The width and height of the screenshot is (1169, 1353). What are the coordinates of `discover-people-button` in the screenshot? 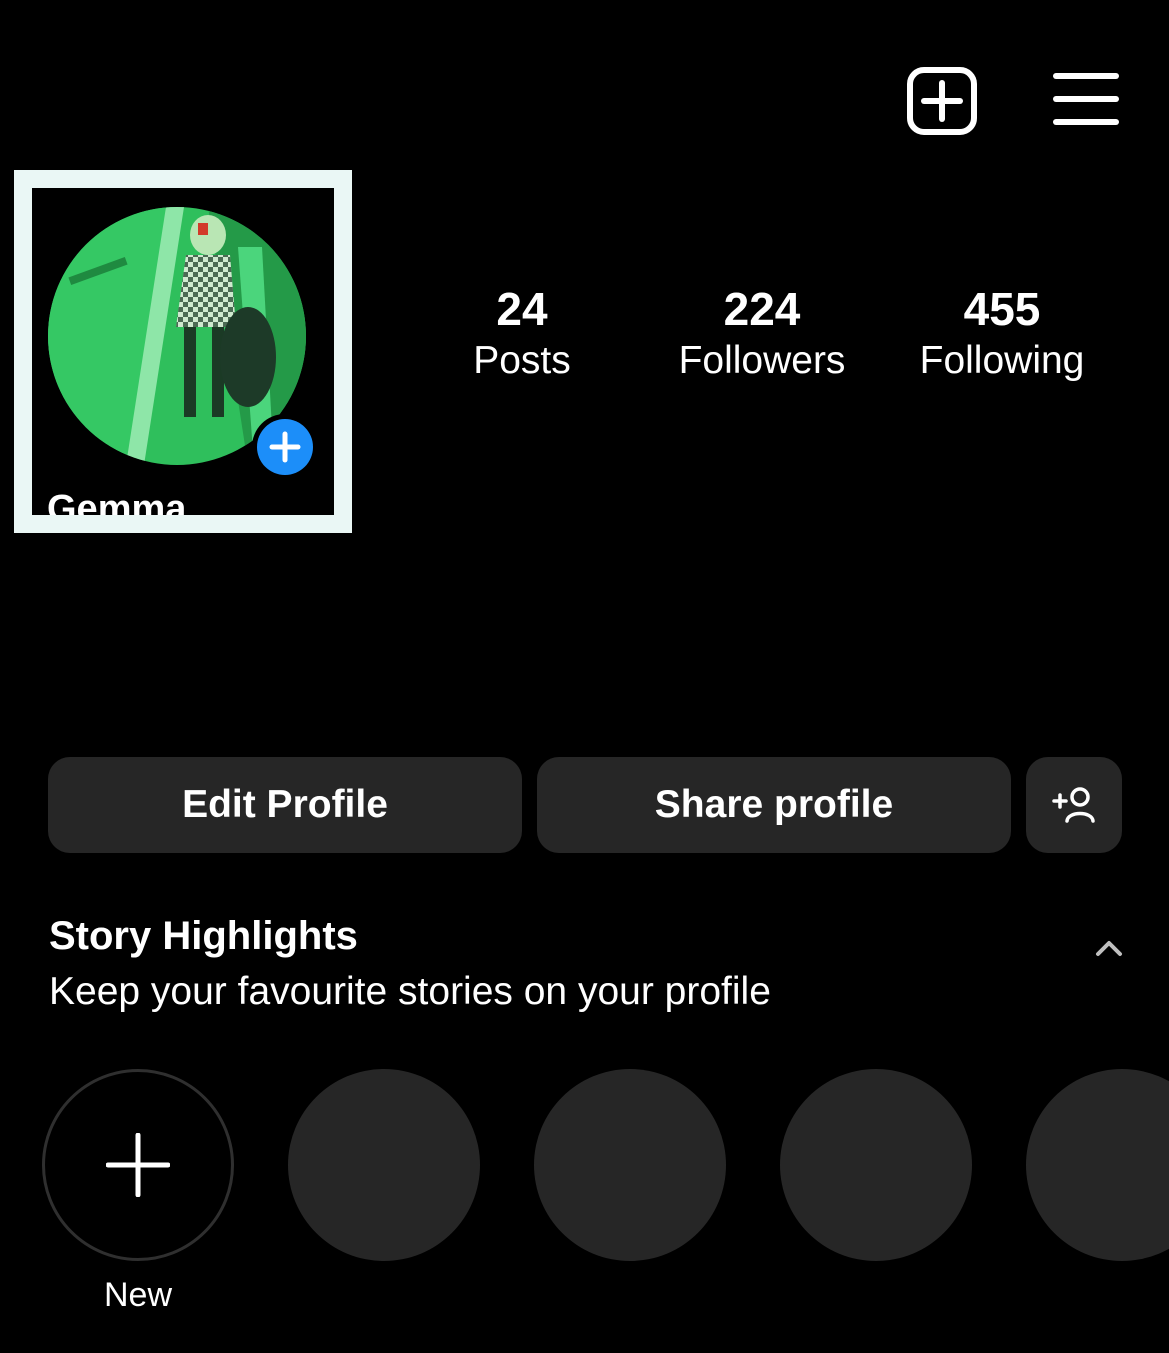 It's located at (1074, 805).